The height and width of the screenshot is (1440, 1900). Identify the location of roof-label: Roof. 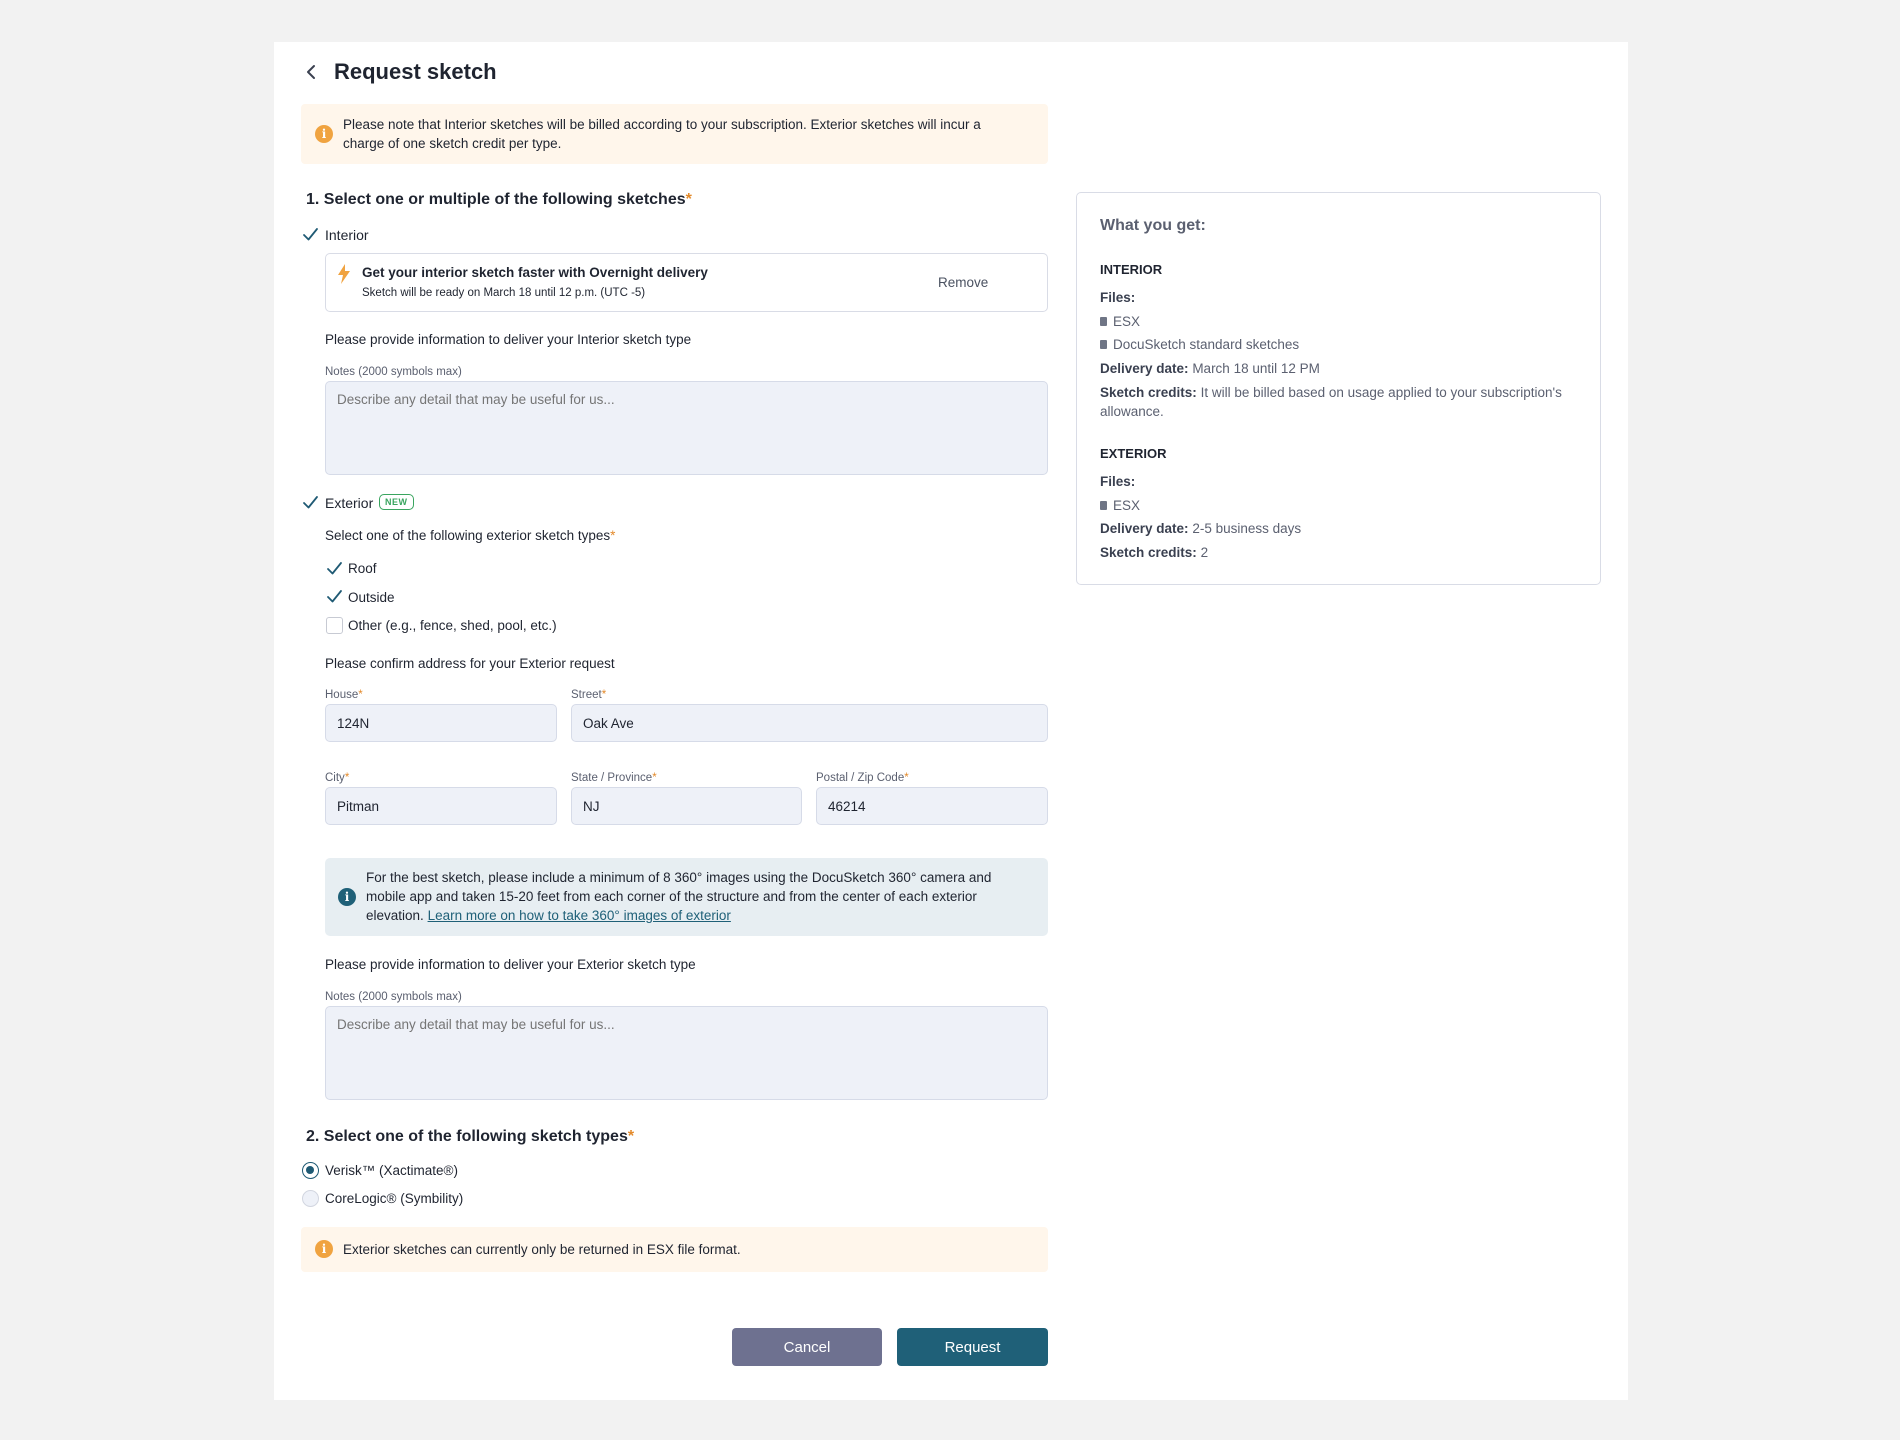
(362, 568).